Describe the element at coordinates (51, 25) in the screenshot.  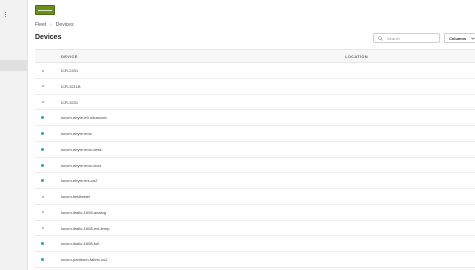
I see `chevron-right-icon: ›` at that location.